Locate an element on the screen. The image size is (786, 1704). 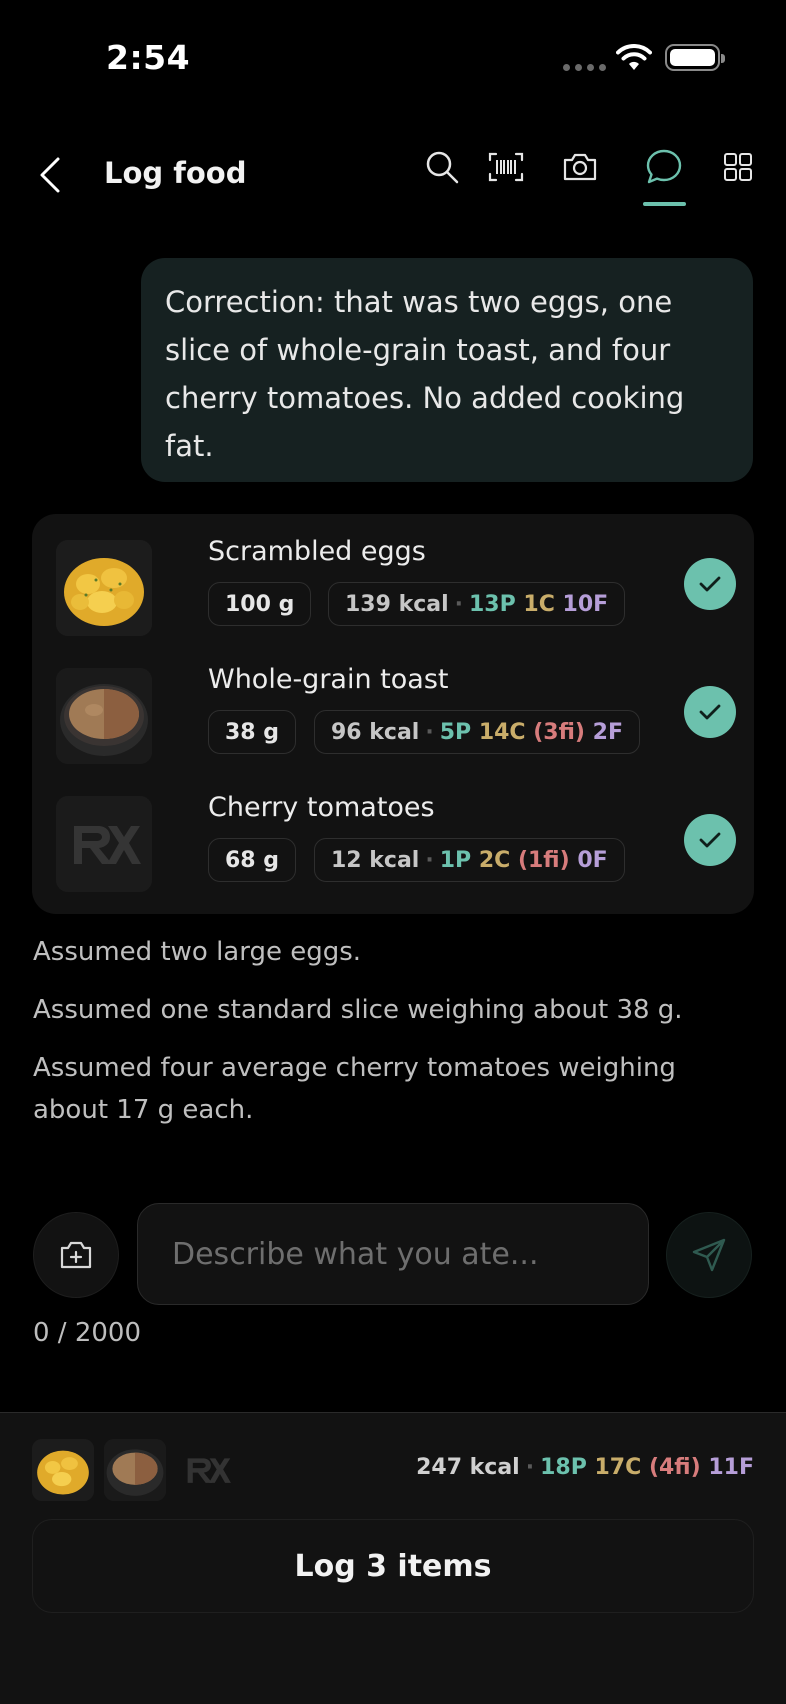
active-tab-indicator is located at coordinates (664, 204).